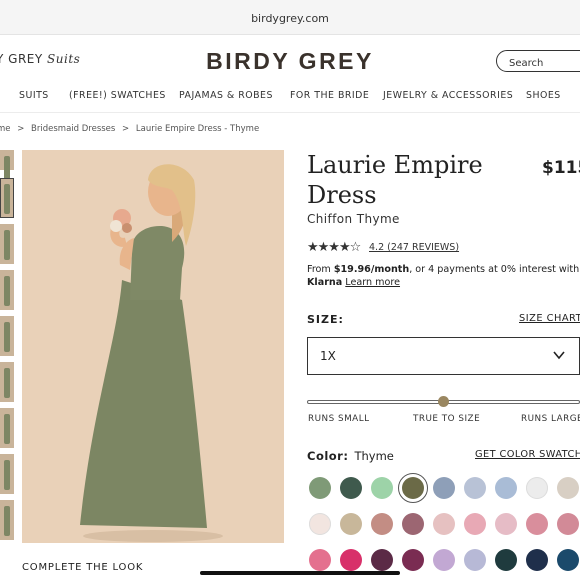  What do you see at coordinates (353, 219) in the screenshot?
I see `product-subtitle: Chiffon Thyme` at bounding box center [353, 219].